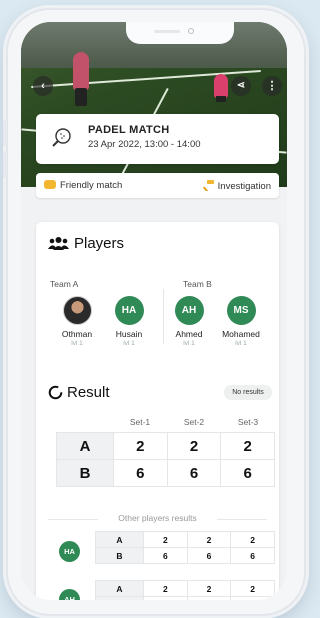 This screenshot has width=320, height=618. I want to click on set-1-header: Set-1, so click(140, 422).